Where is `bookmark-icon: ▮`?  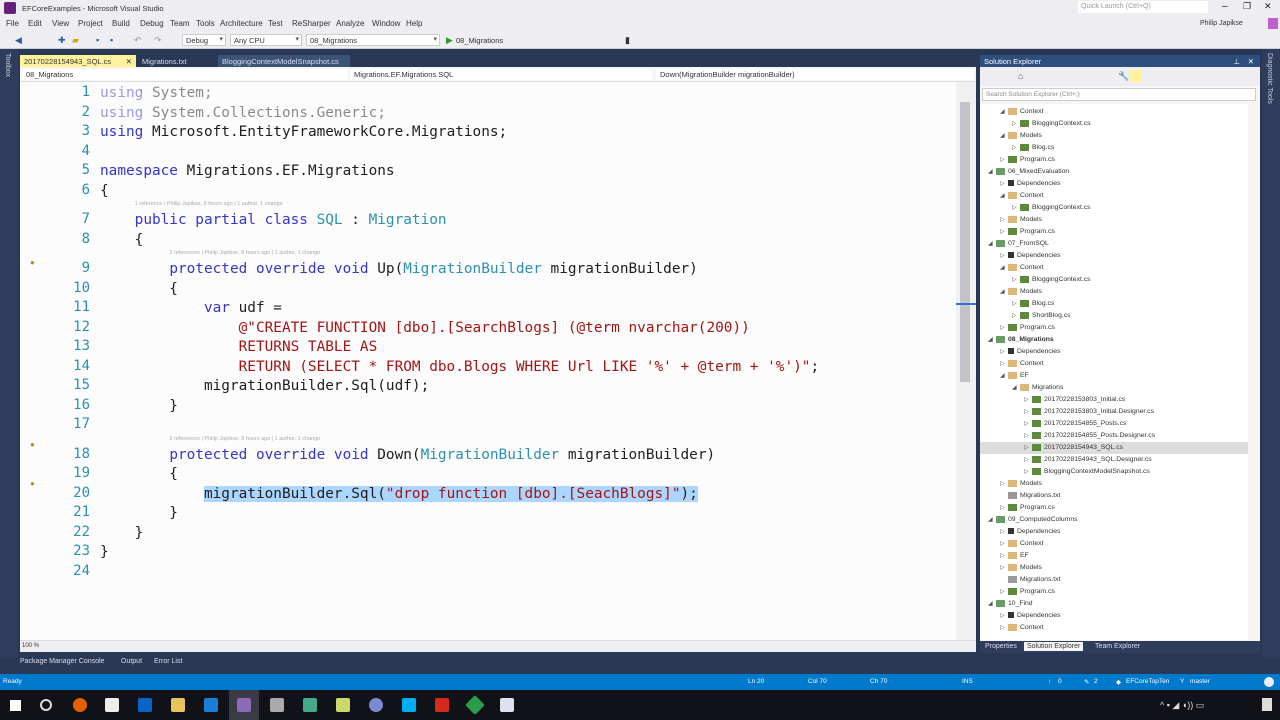
bookmark-icon: ▮ is located at coordinates (627, 40).